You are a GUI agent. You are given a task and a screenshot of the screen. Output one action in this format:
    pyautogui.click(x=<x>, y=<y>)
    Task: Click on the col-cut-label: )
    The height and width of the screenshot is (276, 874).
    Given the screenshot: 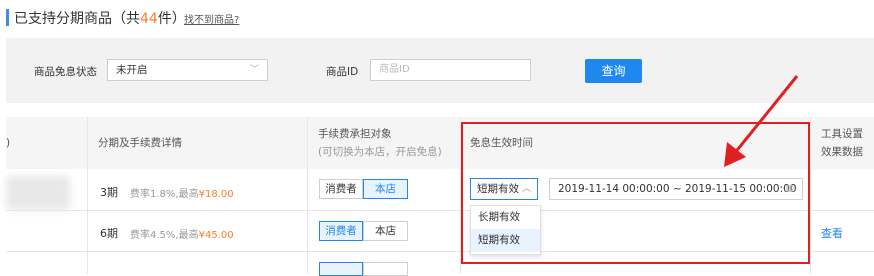 What is the action you would take?
    pyautogui.click(x=8, y=143)
    